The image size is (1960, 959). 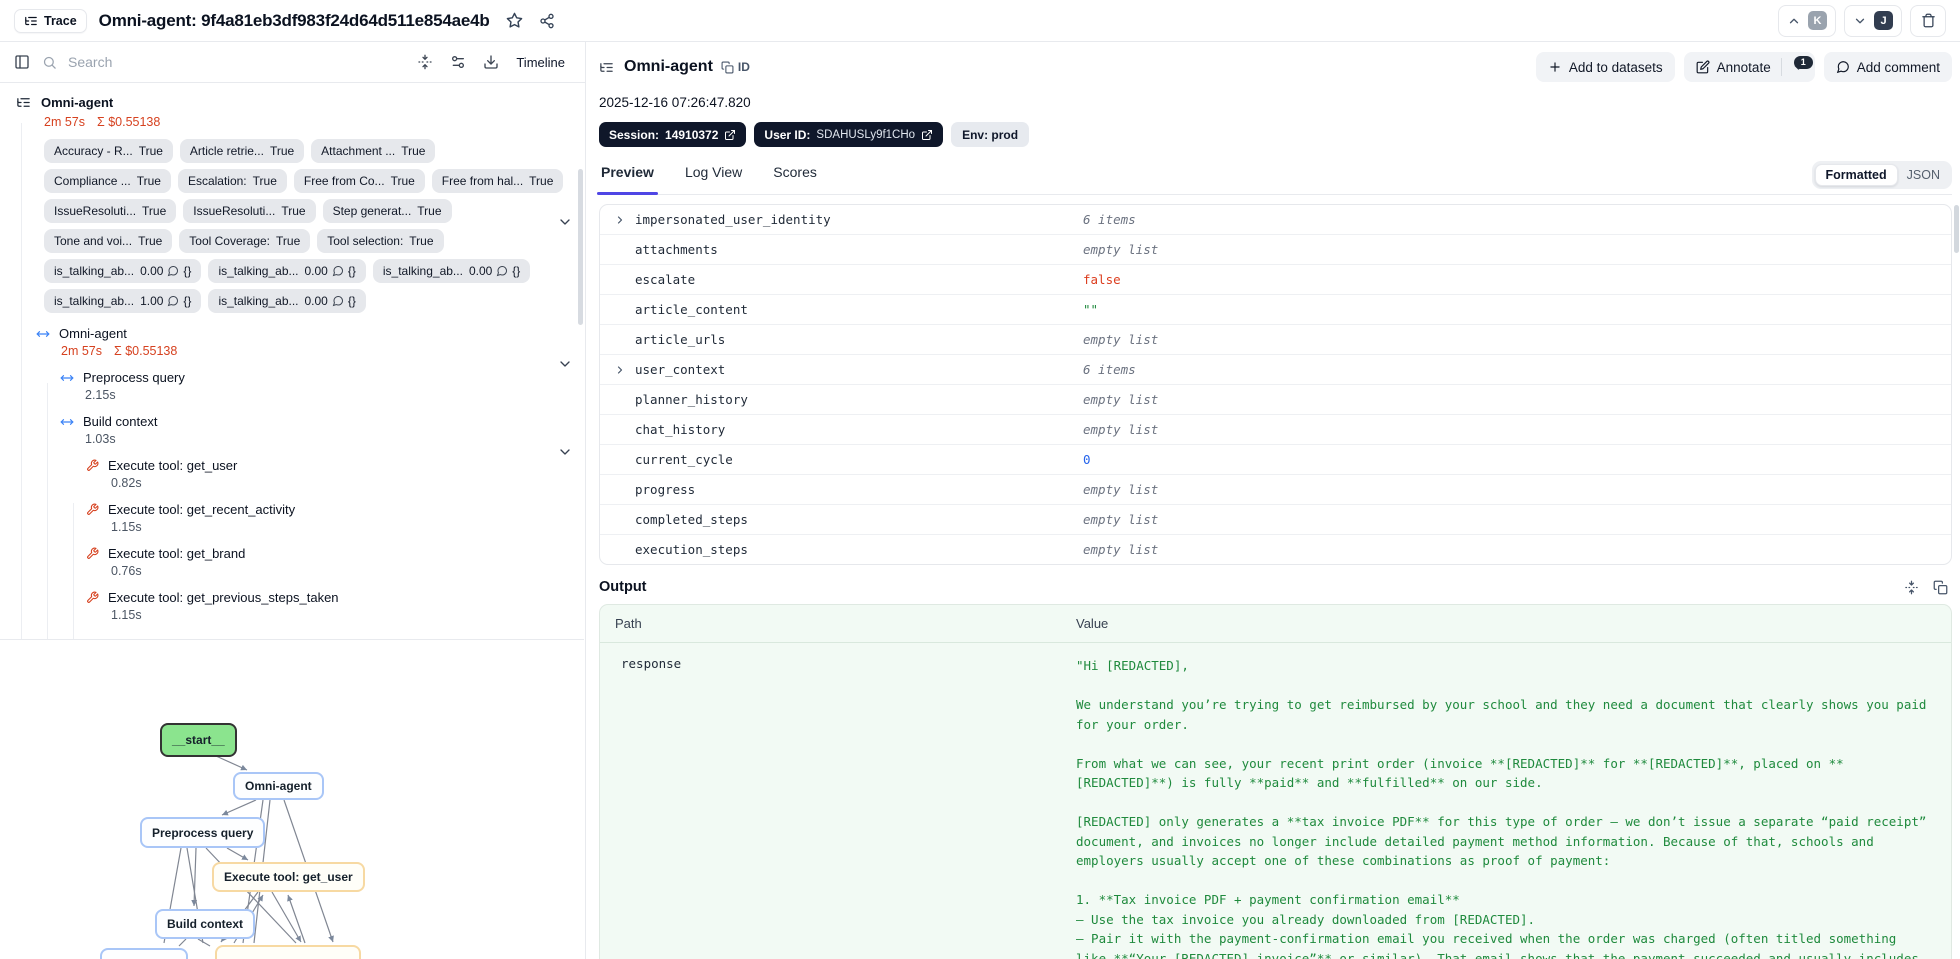 I want to click on timeline-toggle: Timeline, so click(x=540, y=62).